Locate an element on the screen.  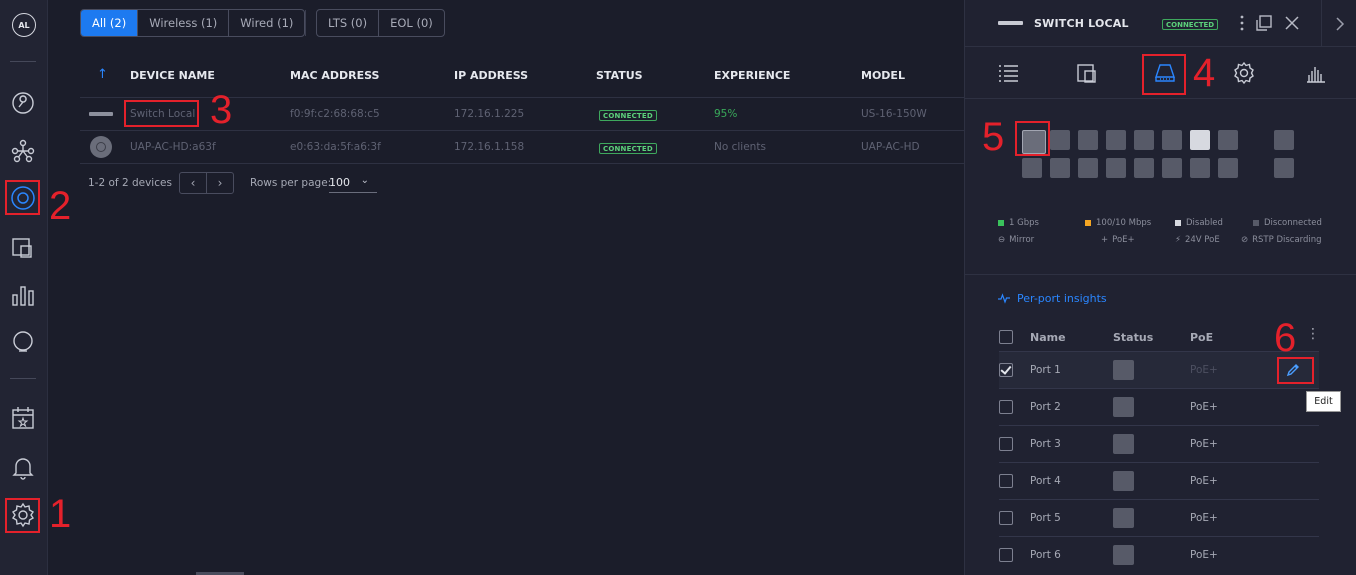
prev-page-icon: ‹ is located at coordinates (193, 183).